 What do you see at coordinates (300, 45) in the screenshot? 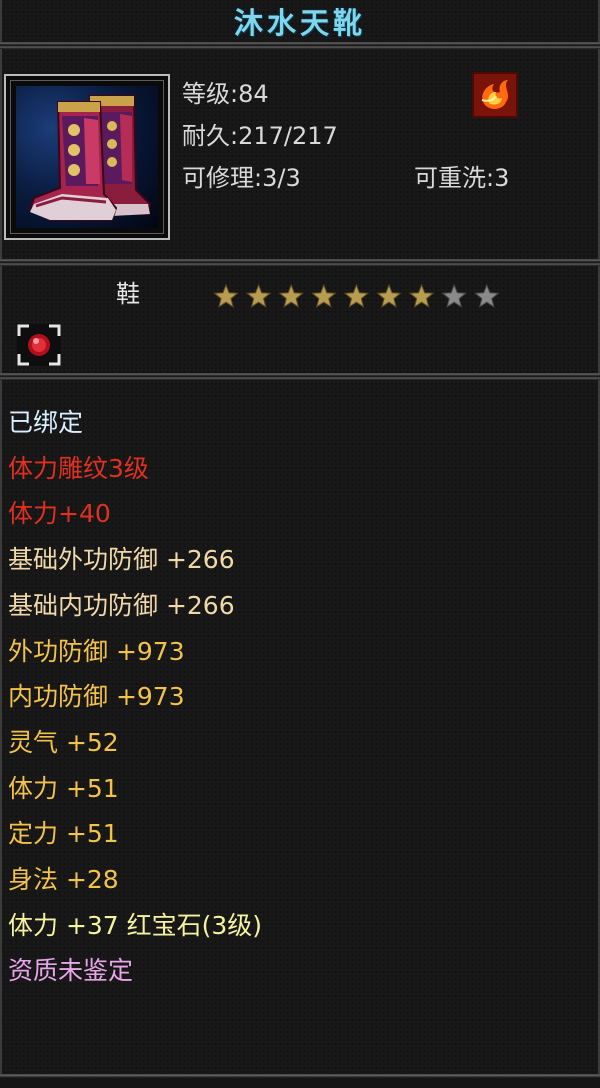
I see `divider-top` at bounding box center [300, 45].